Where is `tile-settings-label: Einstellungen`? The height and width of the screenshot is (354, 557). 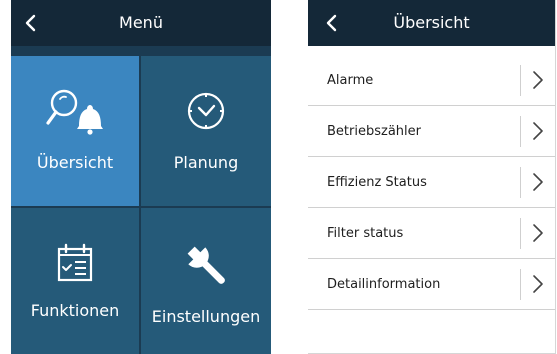
tile-settings-label: Einstellungen is located at coordinates (206, 316).